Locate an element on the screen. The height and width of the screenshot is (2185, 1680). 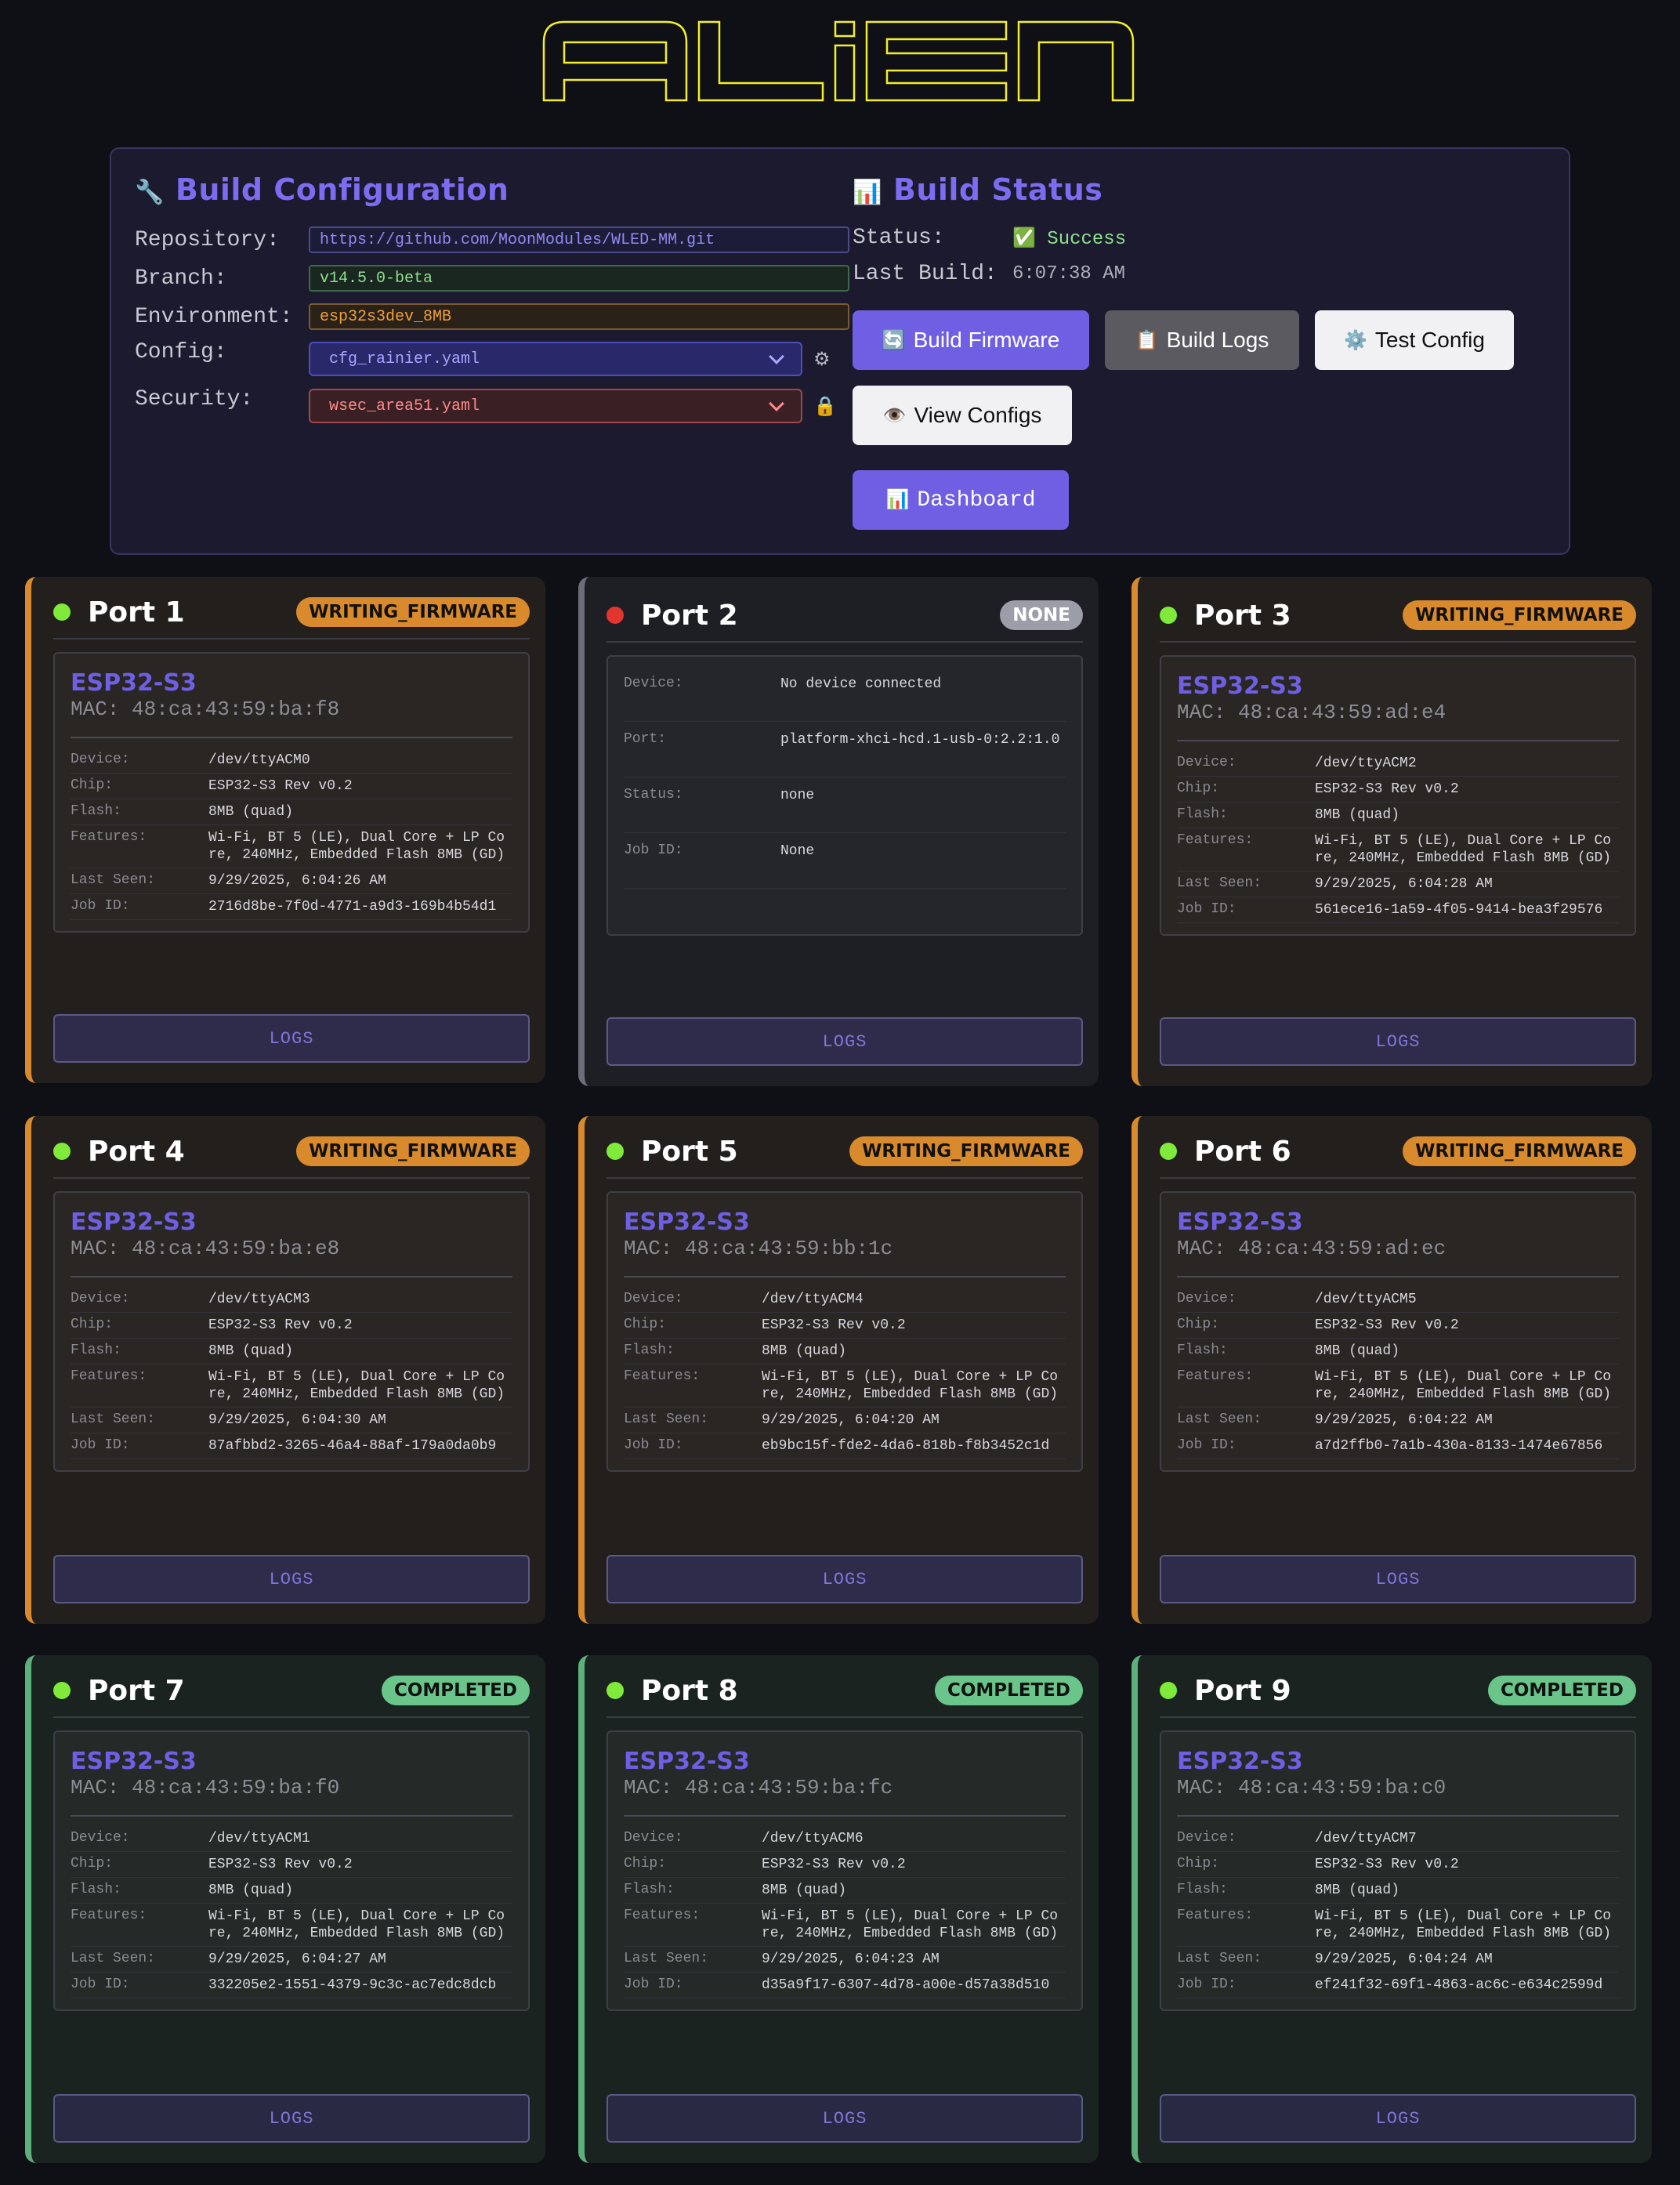
alien-logo is located at coordinates (838, 61).